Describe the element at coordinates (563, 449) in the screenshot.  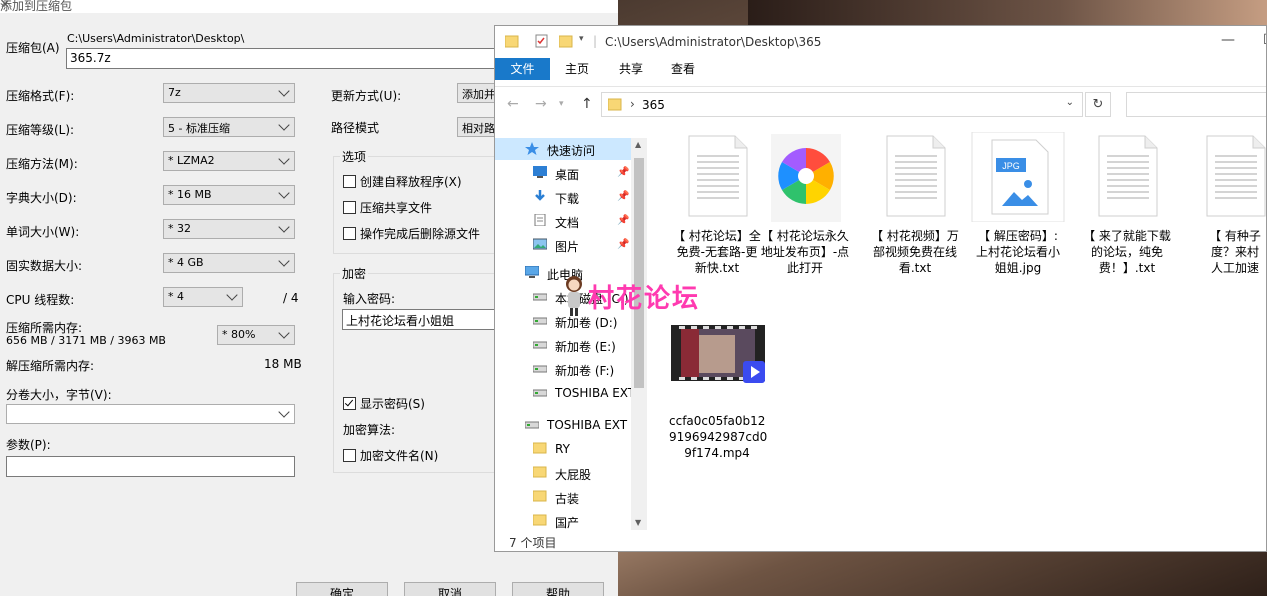
I see `nav-item: RY` at that location.